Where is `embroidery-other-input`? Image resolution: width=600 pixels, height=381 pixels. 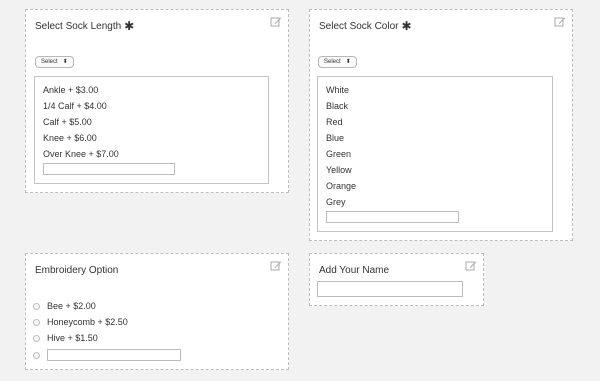
embroidery-other-input is located at coordinates (114, 355).